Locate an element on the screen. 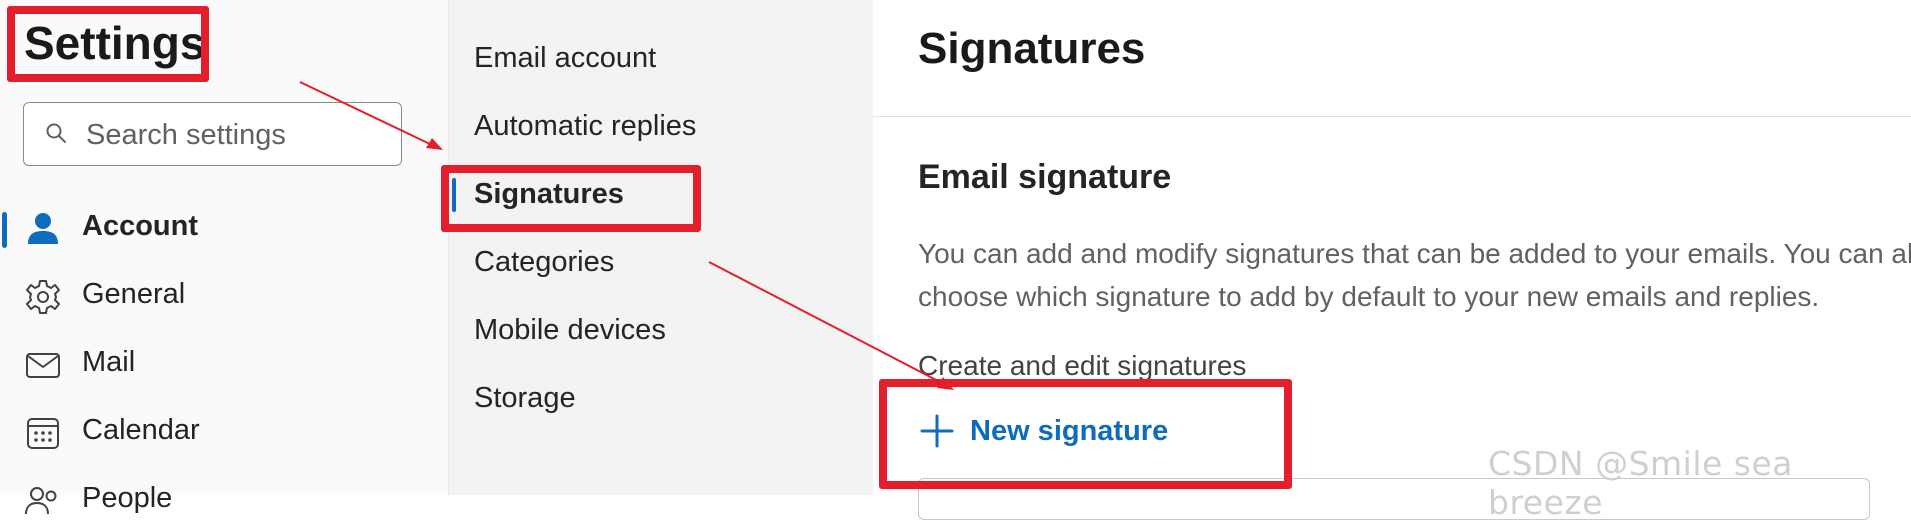 The image size is (1911, 528). sidebar-item-mail: Mail is located at coordinates (224, 364).